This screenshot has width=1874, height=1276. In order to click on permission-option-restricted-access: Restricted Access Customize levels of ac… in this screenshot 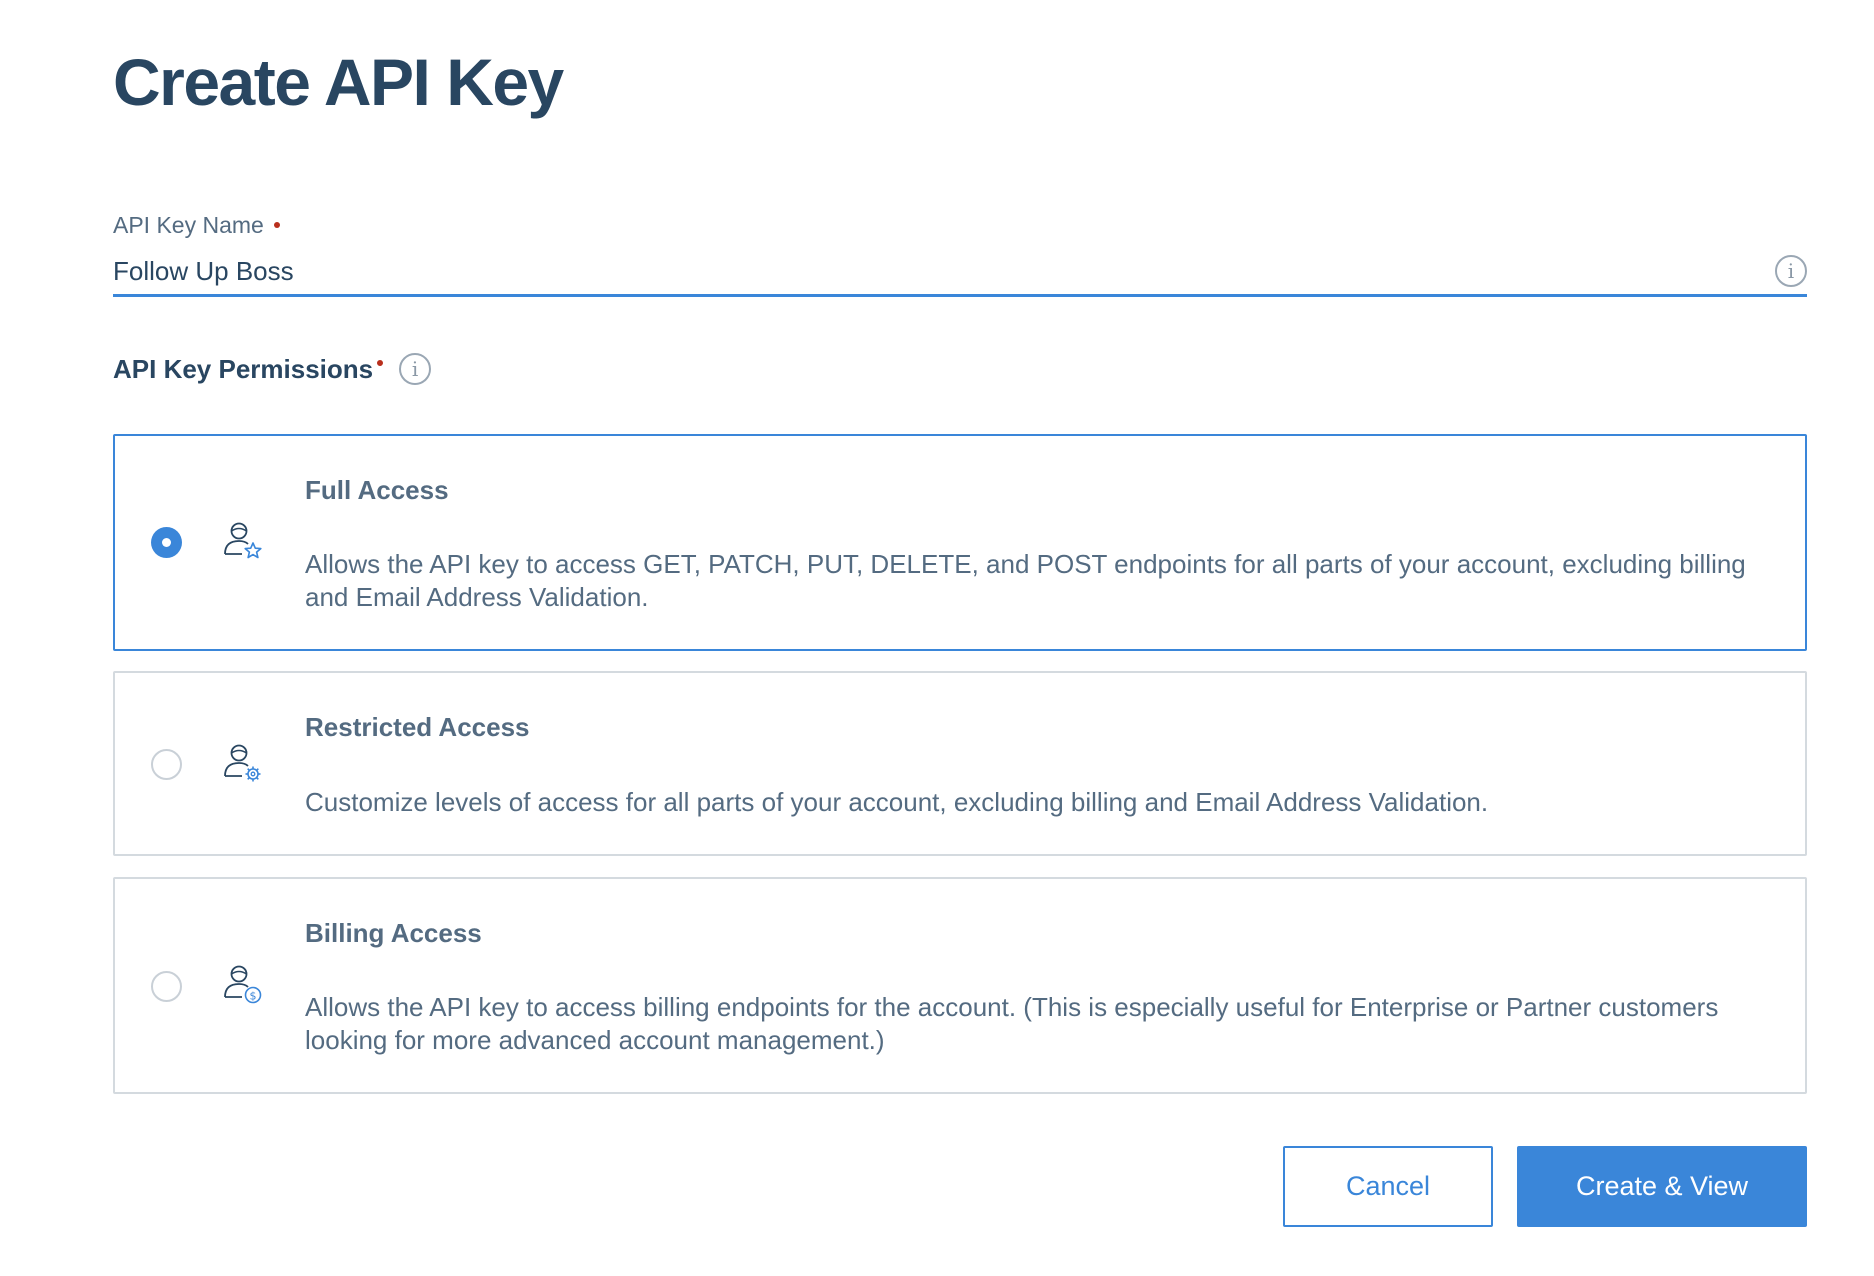, I will do `click(960, 763)`.